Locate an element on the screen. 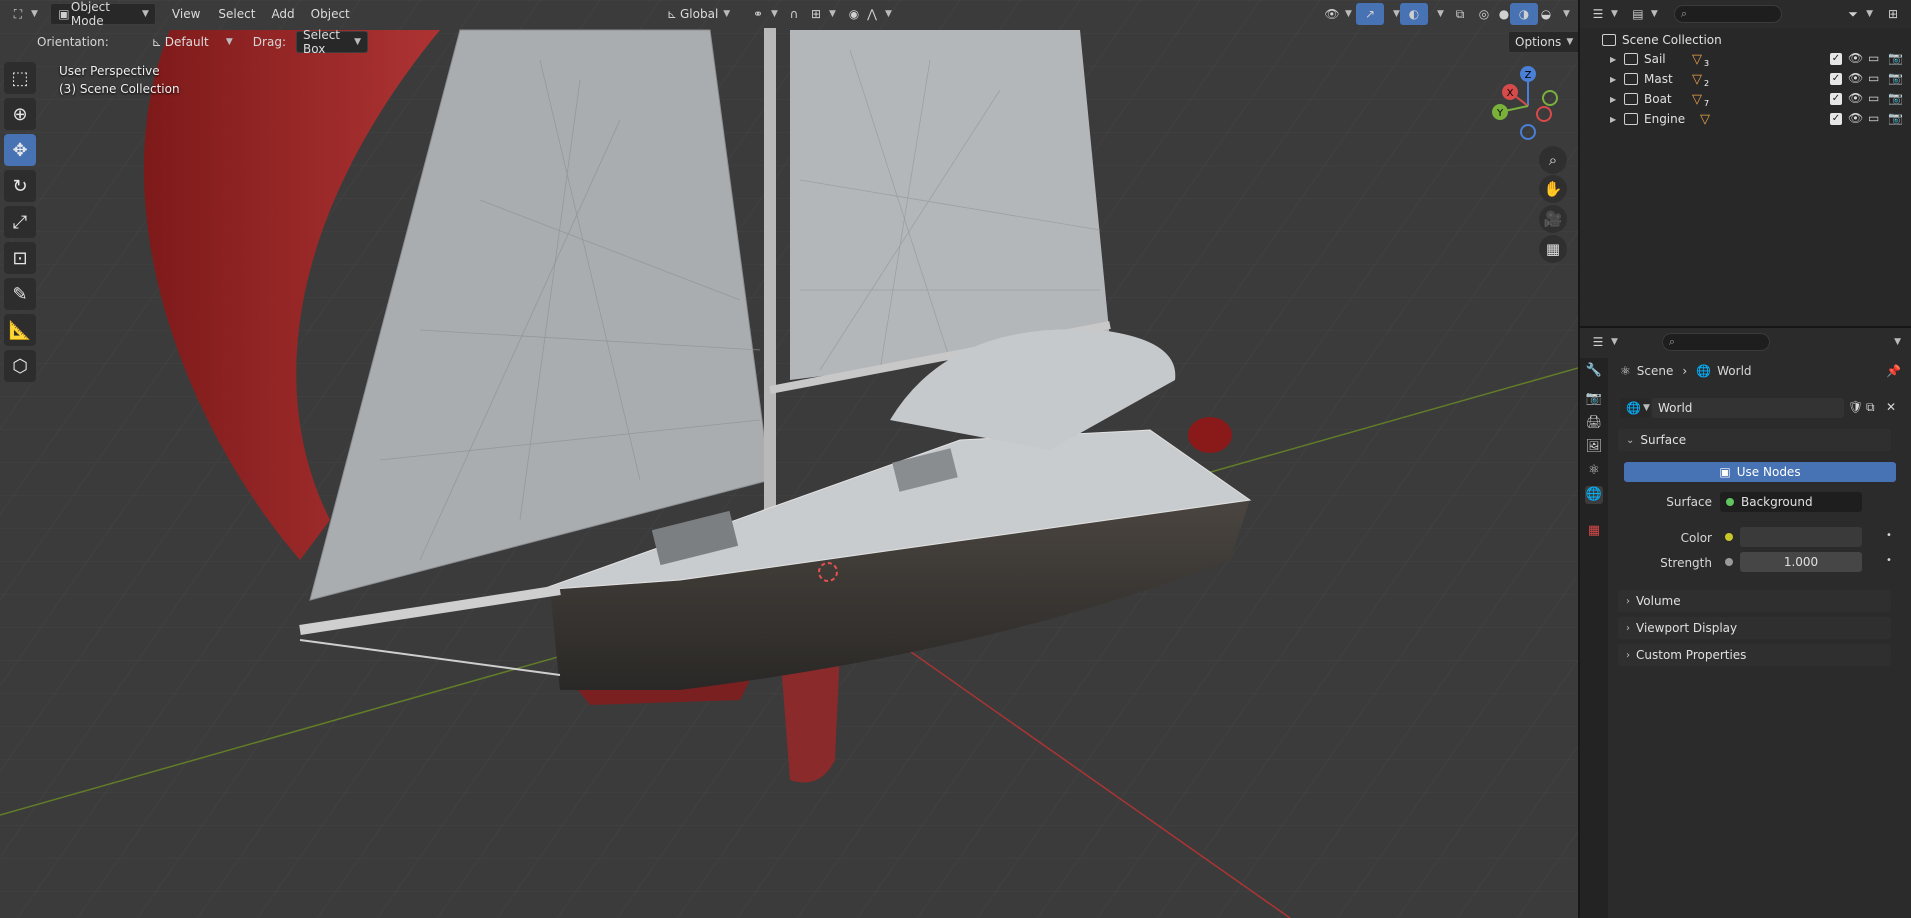  hand-icon: ✋ is located at coordinates (1553, 189).